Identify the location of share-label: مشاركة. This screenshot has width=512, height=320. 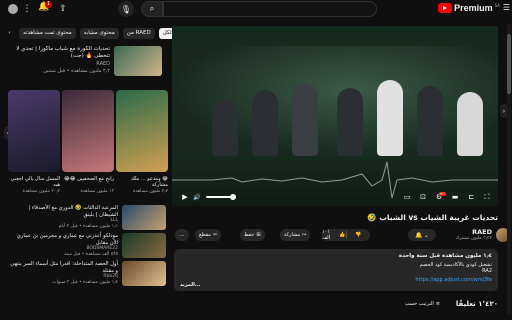
(292, 235).